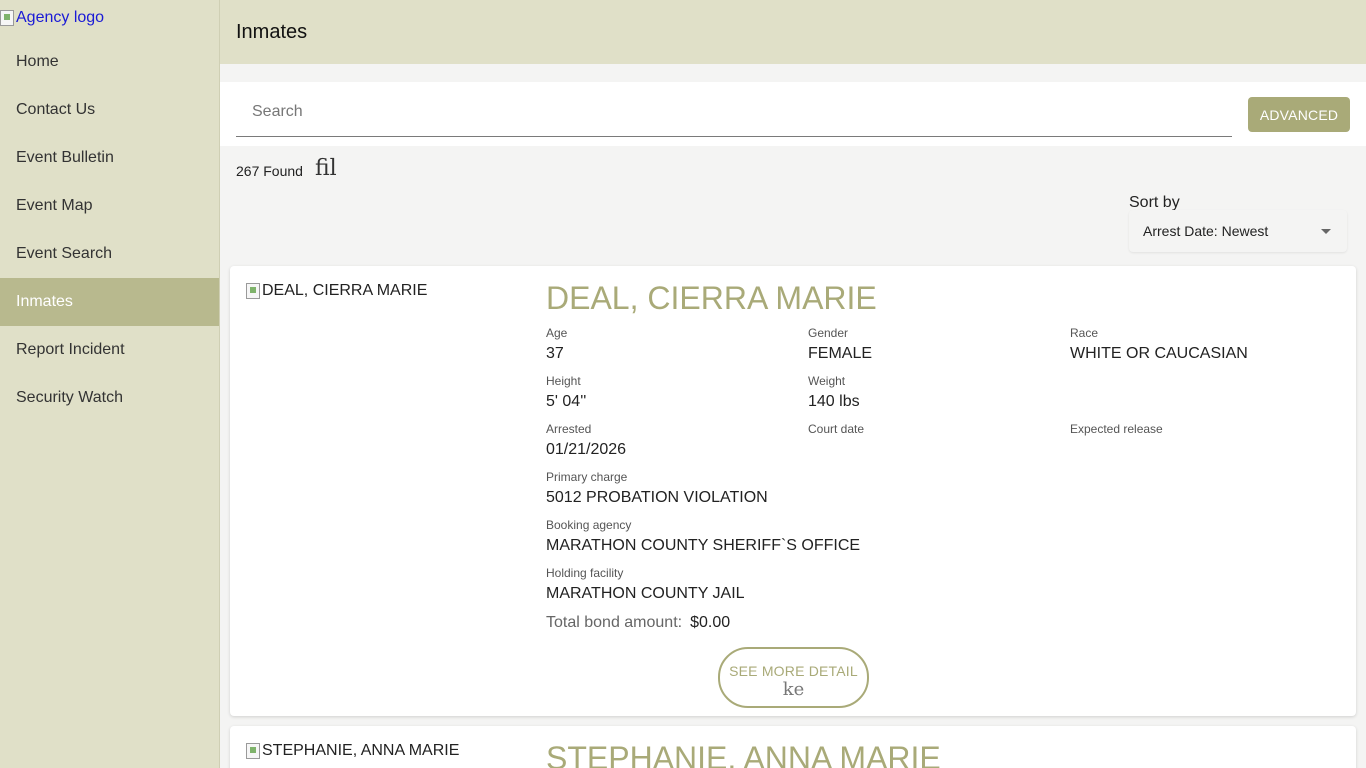  What do you see at coordinates (1206, 231) in the screenshot?
I see `sort-selected-value: Arrest Date: Newest` at bounding box center [1206, 231].